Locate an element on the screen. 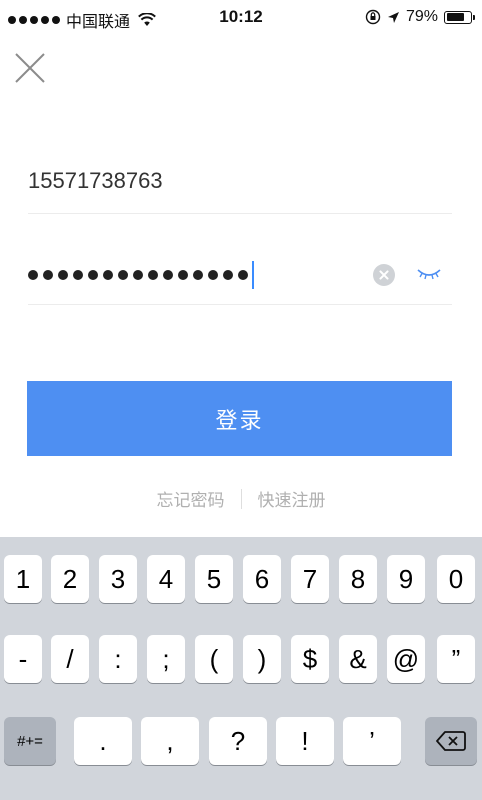 This screenshot has height=800, width=482. key: 9 is located at coordinates (406, 579).